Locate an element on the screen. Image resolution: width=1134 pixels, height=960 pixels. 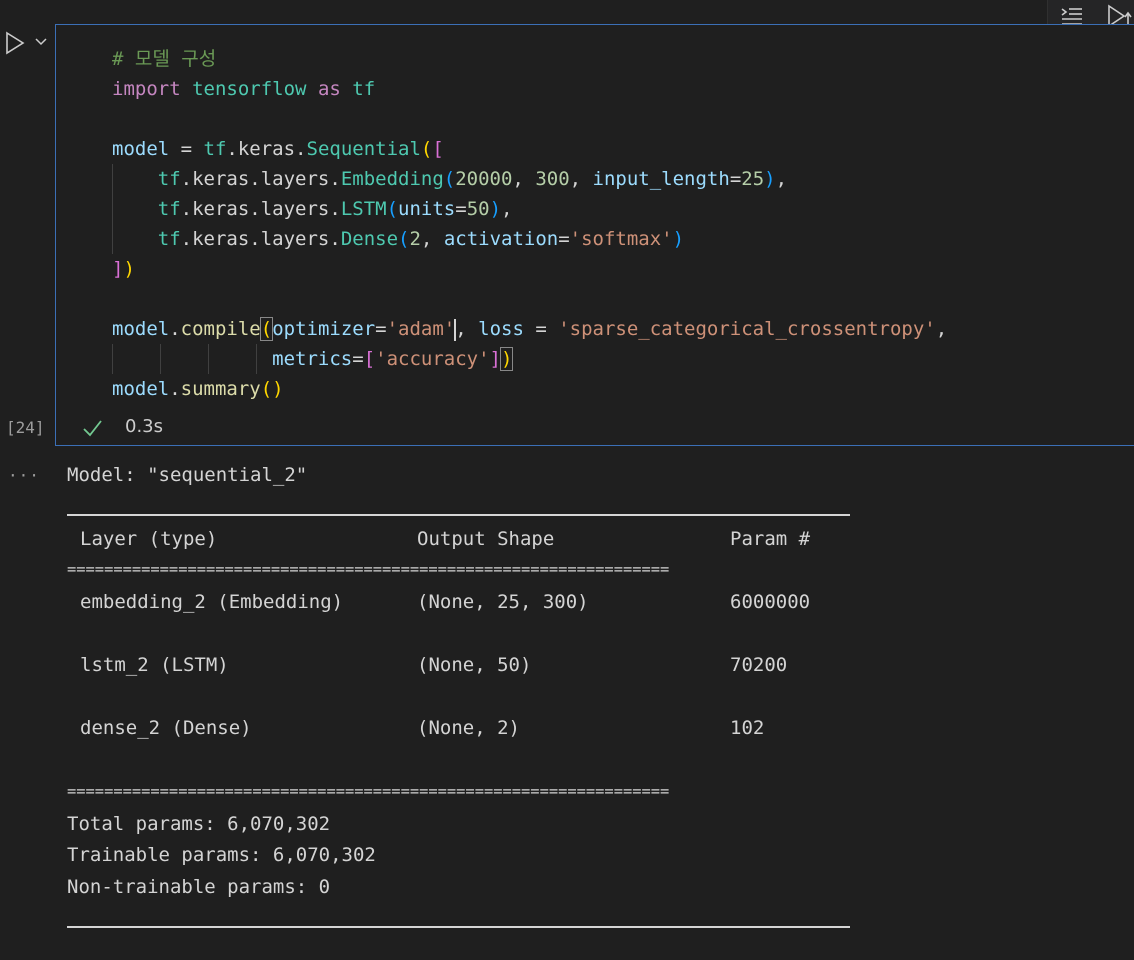
code-token: tensorflow is located at coordinates (249, 89).